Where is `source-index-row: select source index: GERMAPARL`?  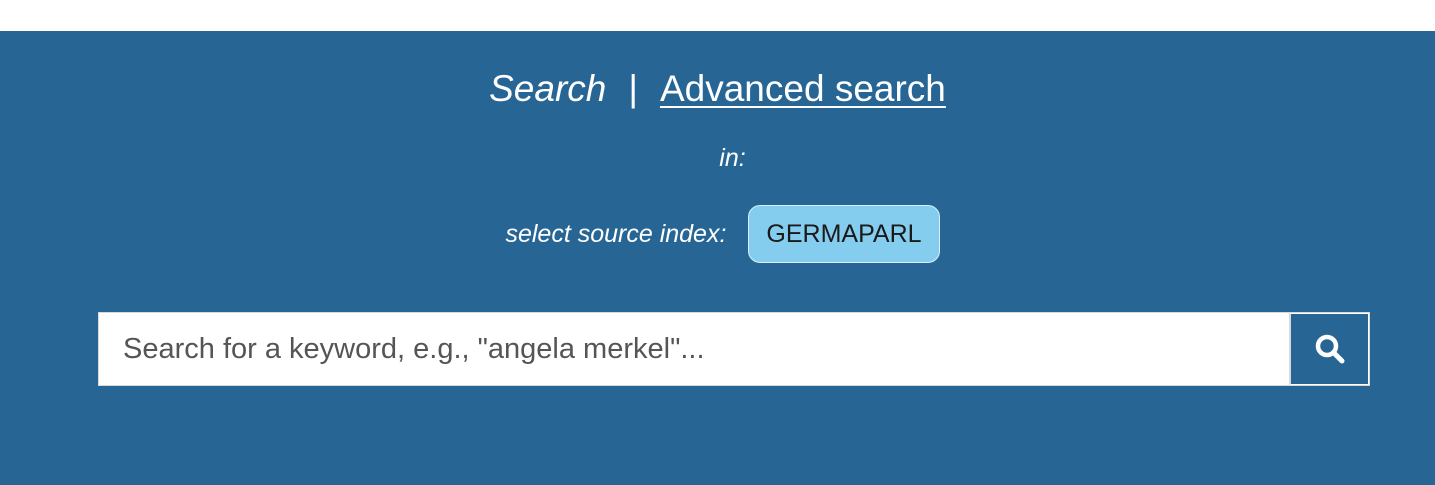
source-index-row: select source index: GERMAPARL is located at coordinates (717, 234).